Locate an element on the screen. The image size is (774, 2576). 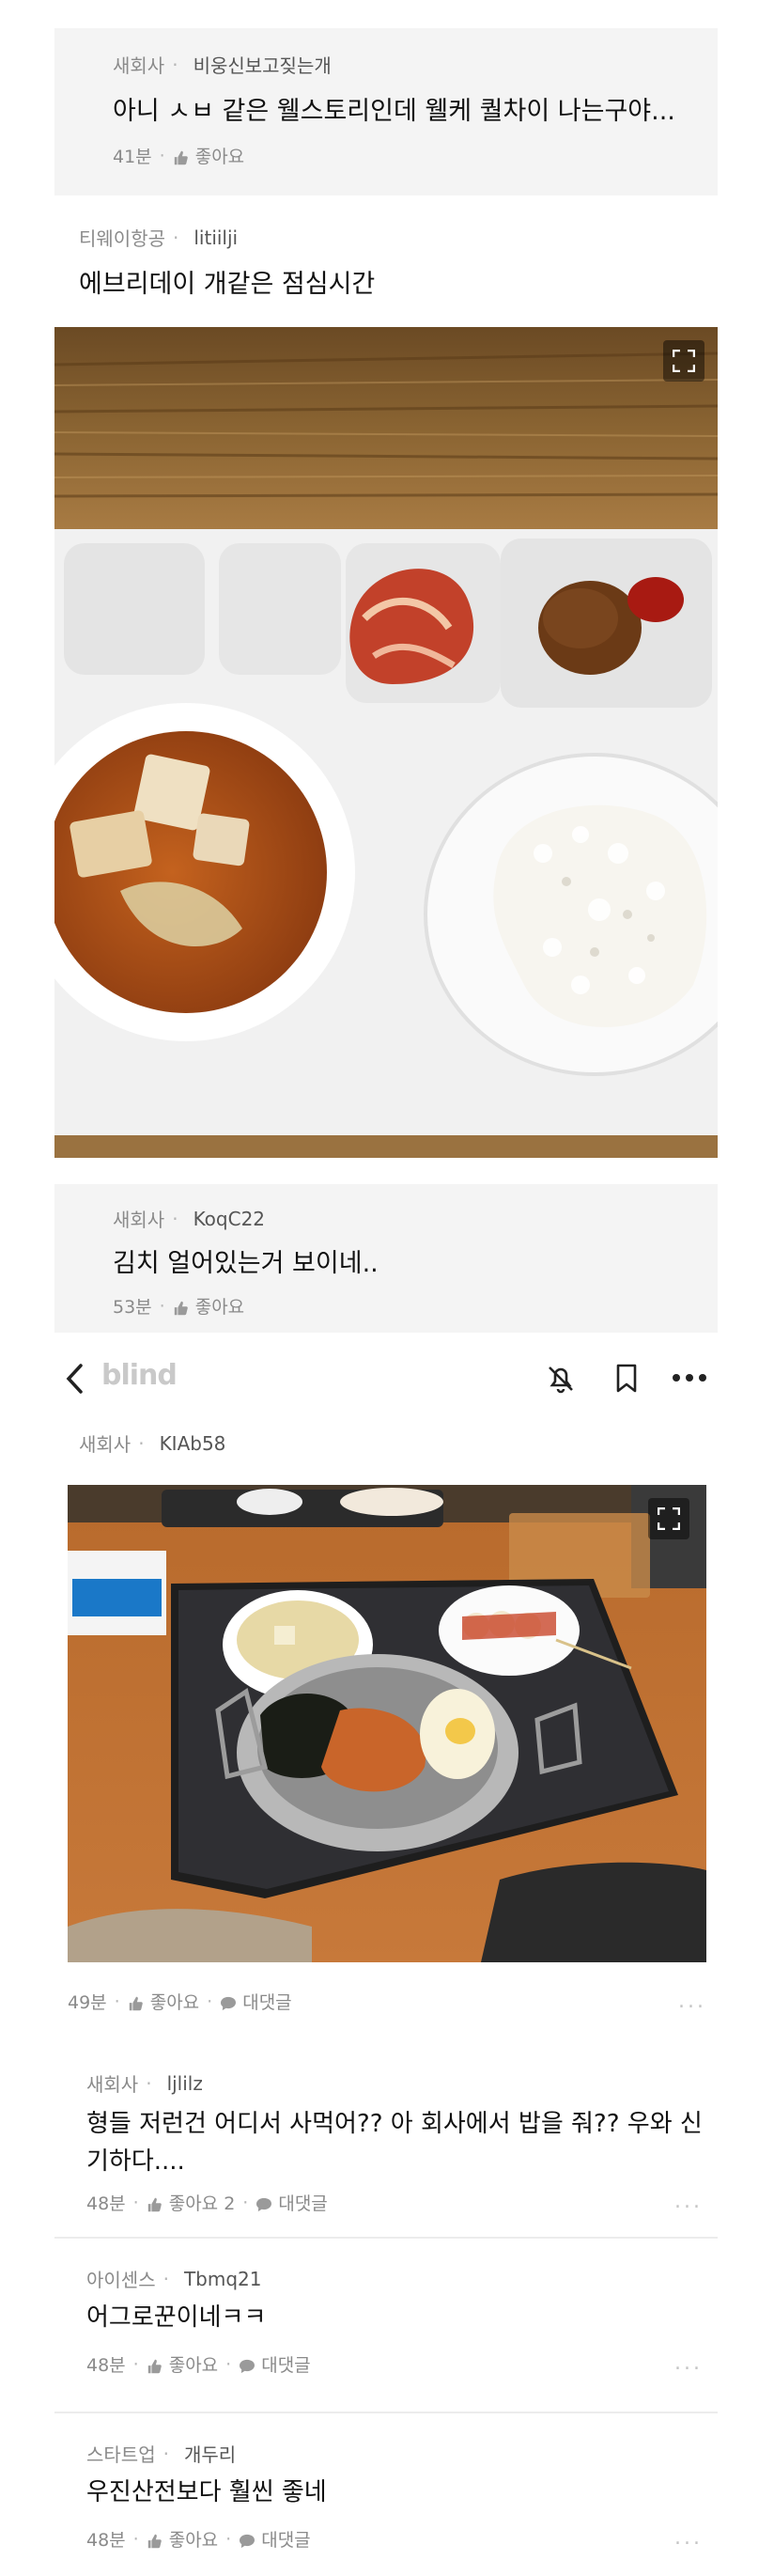
company-name: 아이센스 is located at coordinates (121, 2280).